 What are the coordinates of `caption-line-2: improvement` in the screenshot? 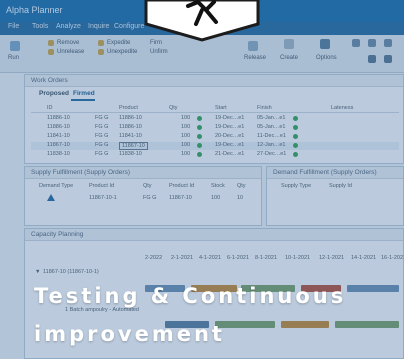 It's located at (129, 334).